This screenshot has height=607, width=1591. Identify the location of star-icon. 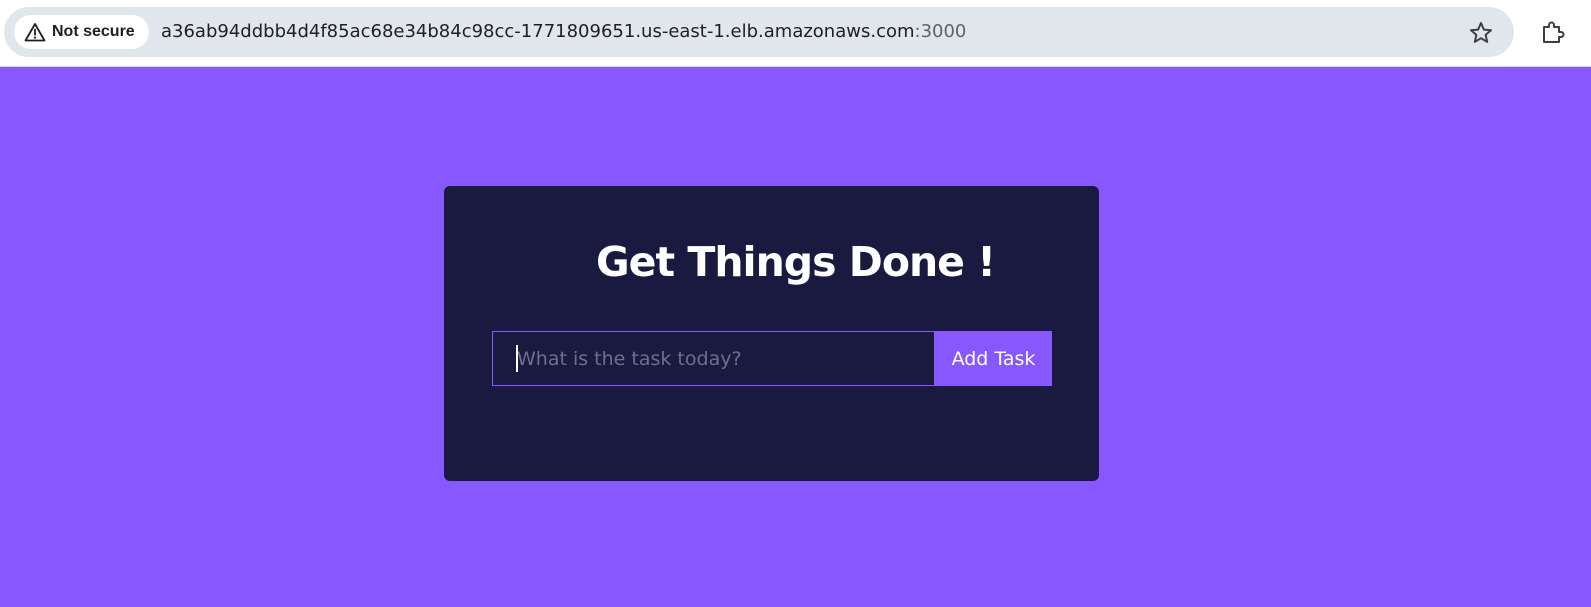
(1481, 33).